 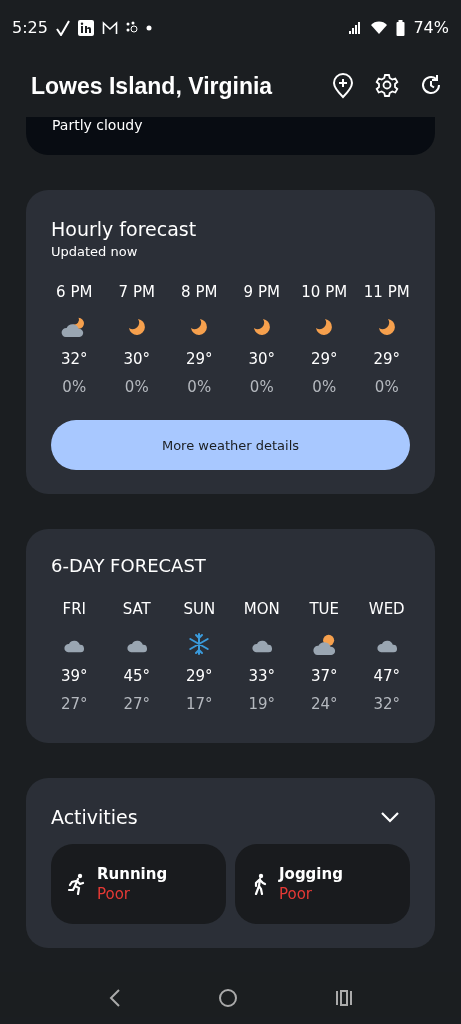 I want to click on hour-label: 10 PM, so click(x=324, y=292).